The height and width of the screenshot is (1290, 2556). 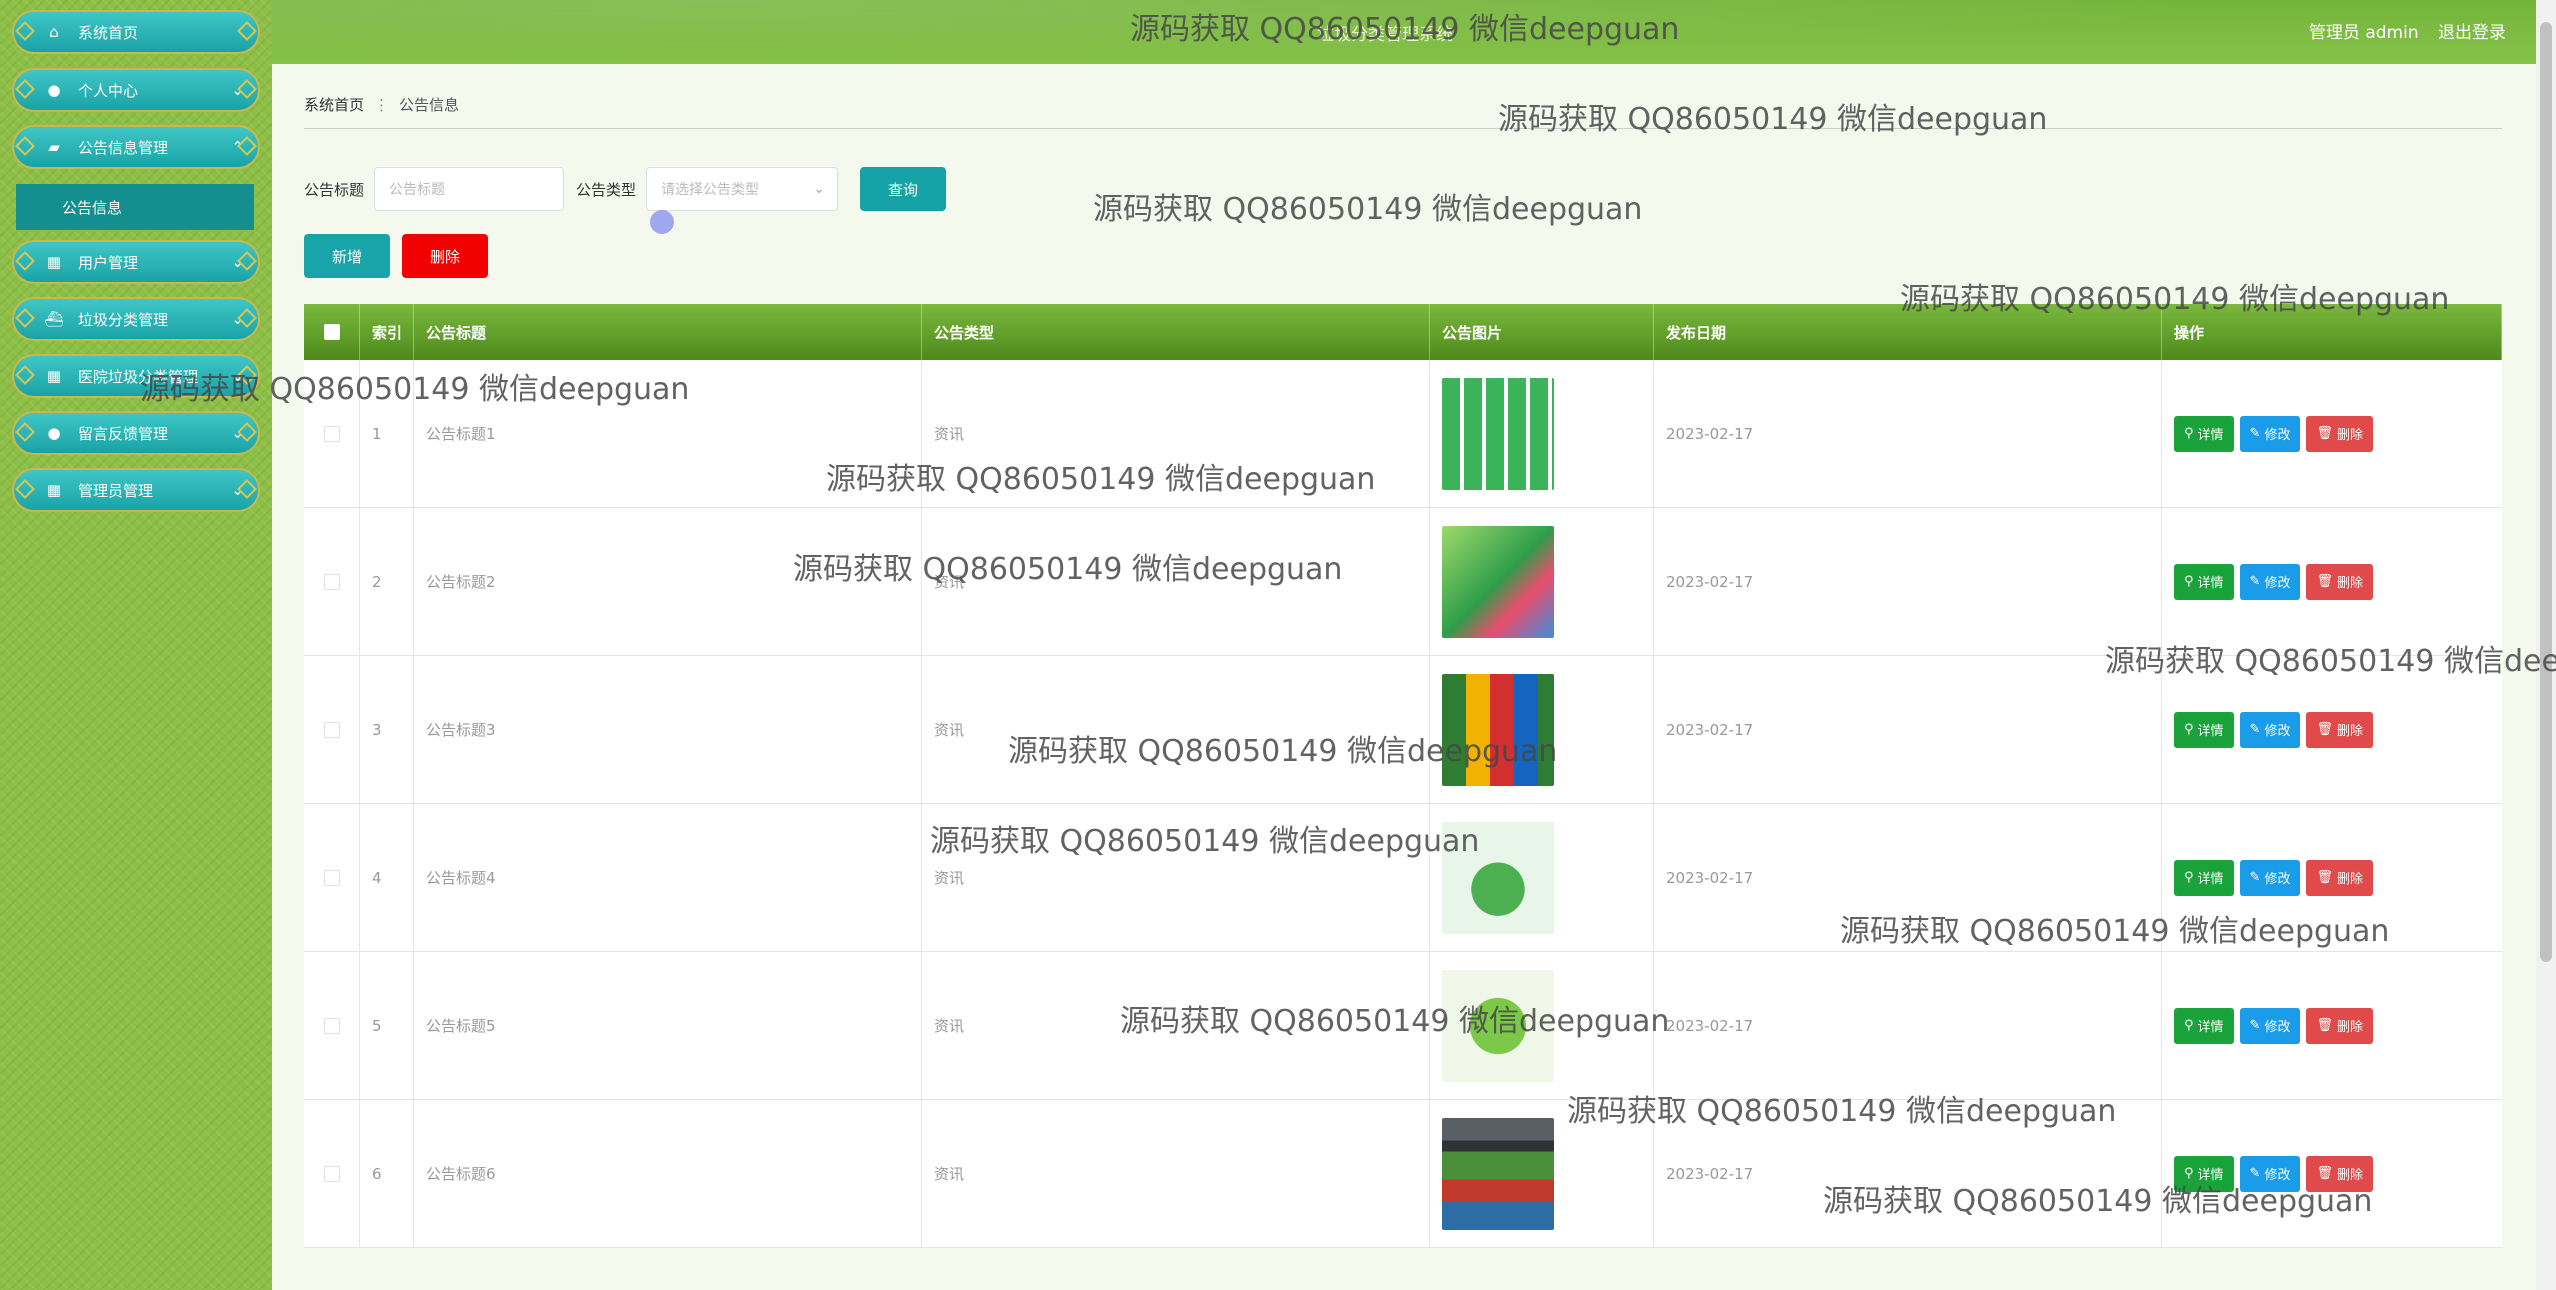 What do you see at coordinates (334, 105) in the screenshot?
I see `breadcrumb-home: 系统首页` at bounding box center [334, 105].